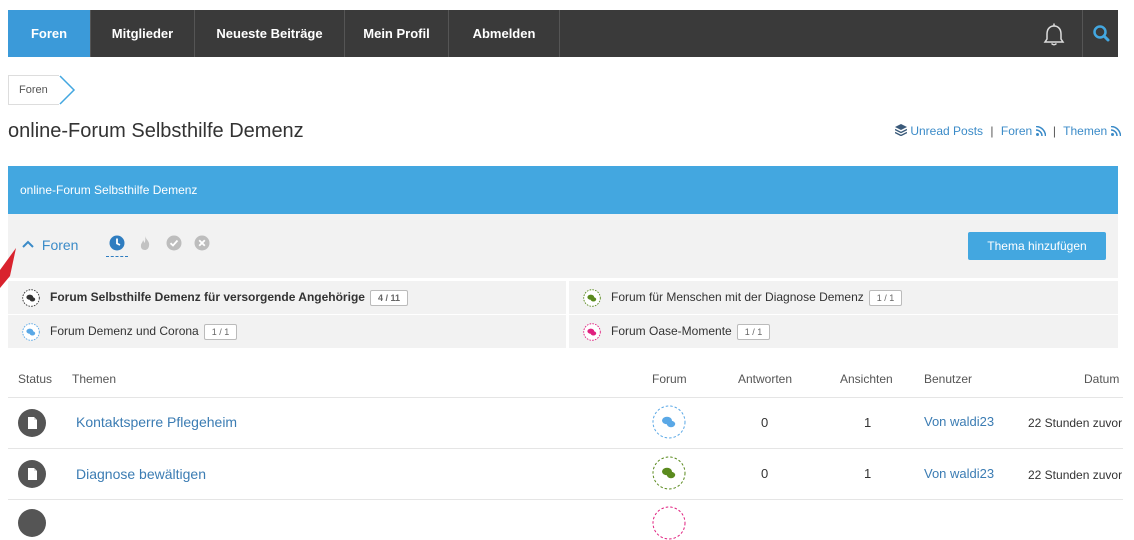 The width and height of the screenshot is (1134, 540). I want to click on nav-tab-abmelden: Abmelden, so click(504, 33).